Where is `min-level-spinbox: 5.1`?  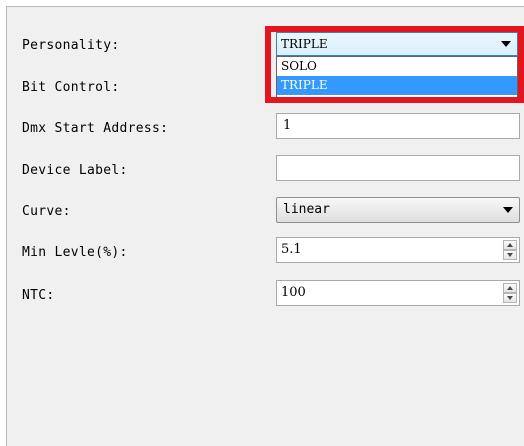 min-level-spinbox: 5.1 is located at coordinates (398, 250).